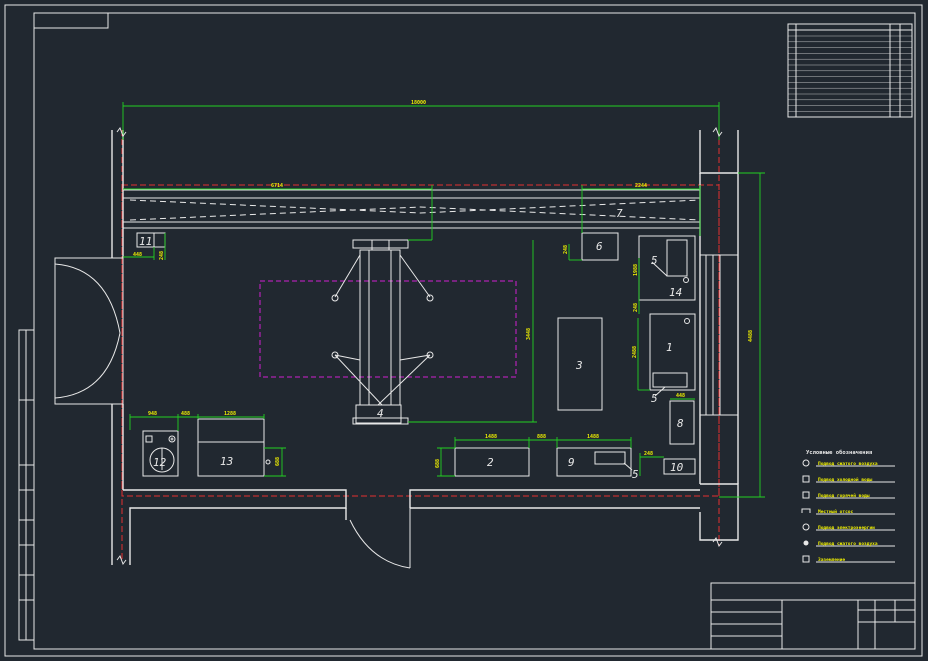 The image size is (928, 661). Describe the element at coordinates (529, 334) in the screenshot. I see `dim-post: 3448` at that location.